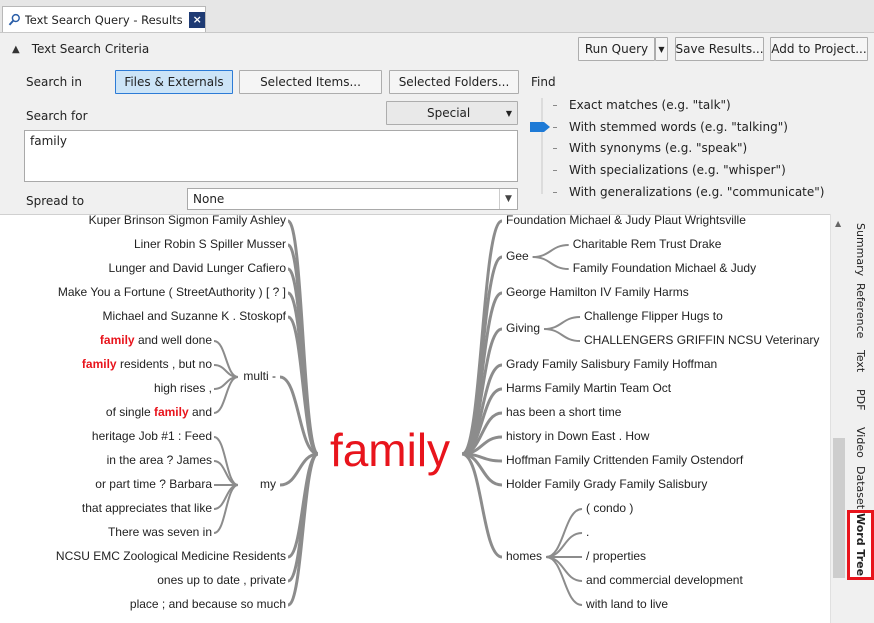  What do you see at coordinates (80, 49) in the screenshot?
I see `criteria-collapse-toggle: ▲ Text Search Criteria` at bounding box center [80, 49].